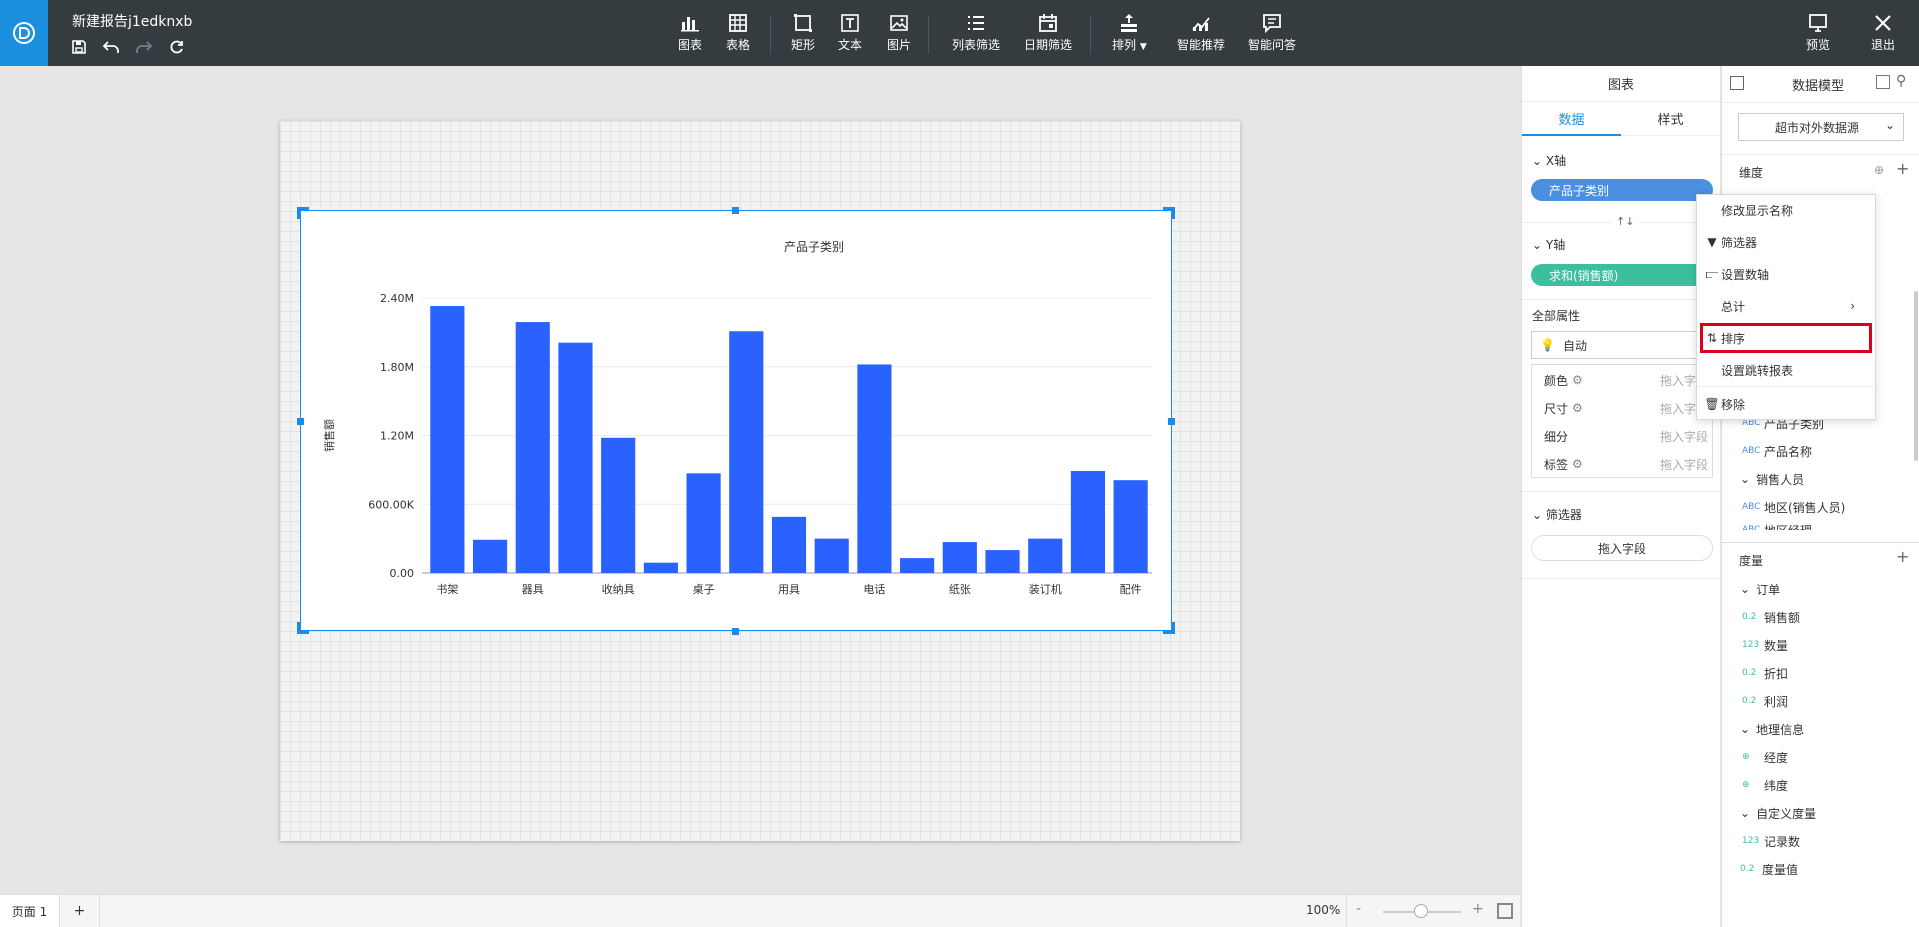 The width and height of the screenshot is (1919, 927). I want to click on add-measure-button: +, so click(1902, 556).